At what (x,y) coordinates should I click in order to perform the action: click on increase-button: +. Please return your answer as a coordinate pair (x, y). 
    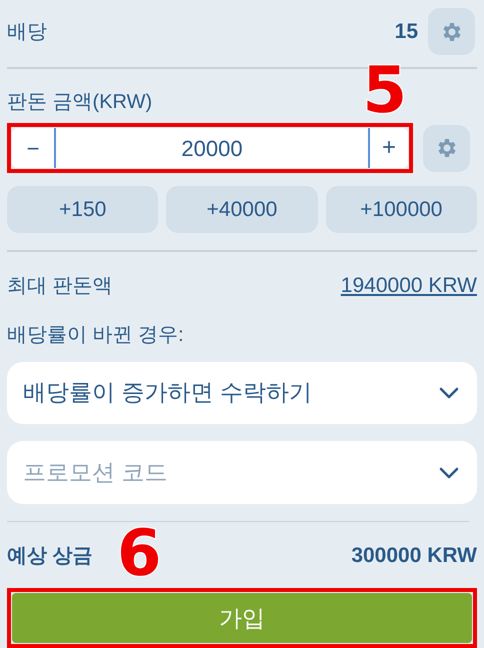
    Looking at the image, I should click on (388, 148).